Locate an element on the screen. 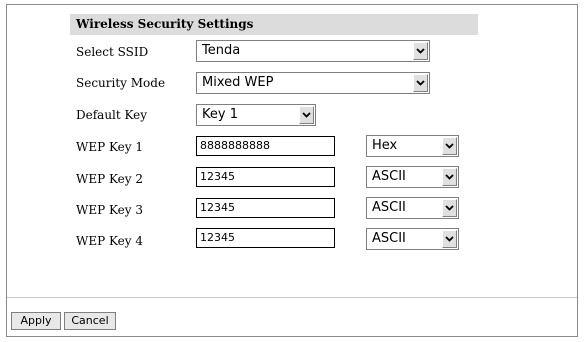  wep-key-1-input: 8888888888 is located at coordinates (265, 146).